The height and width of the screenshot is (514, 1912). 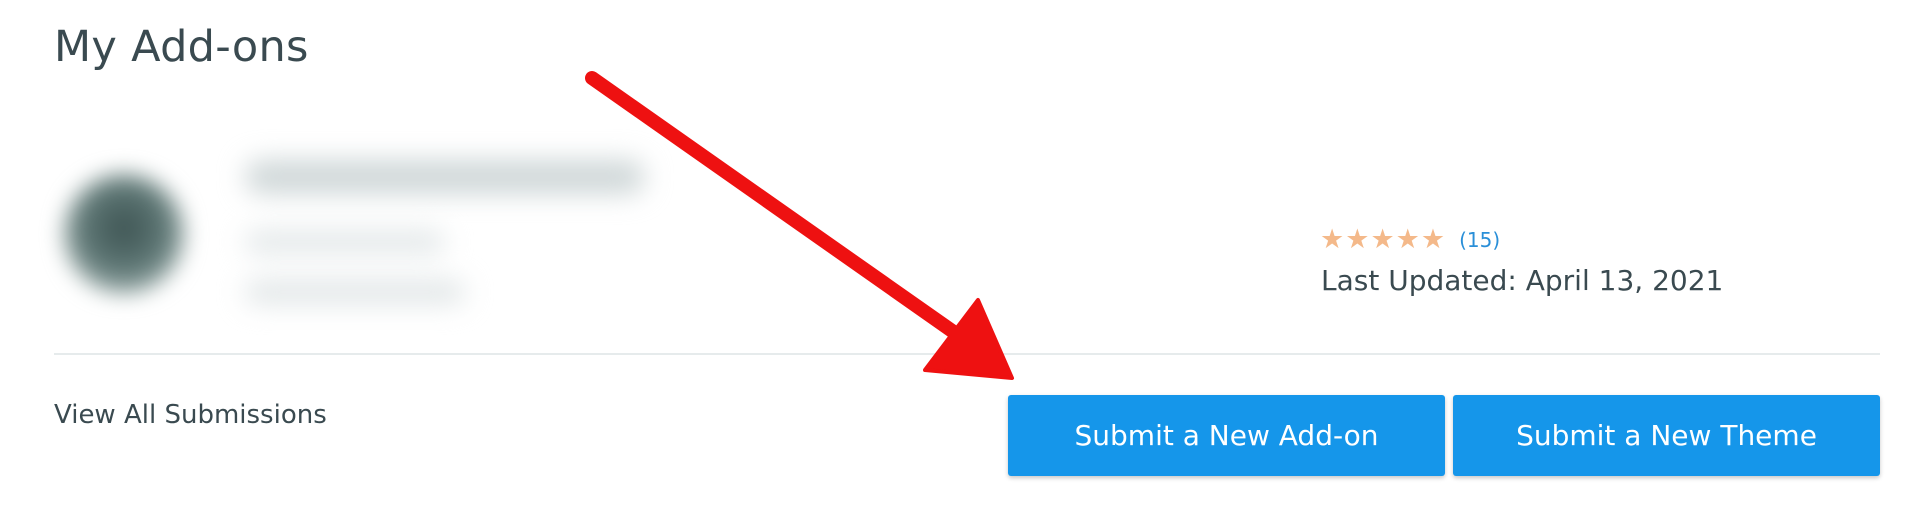 What do you see at coordinates (445, 177) in the screenshot?
I see `addon-name-redacted` at bounding box center [445, 177].